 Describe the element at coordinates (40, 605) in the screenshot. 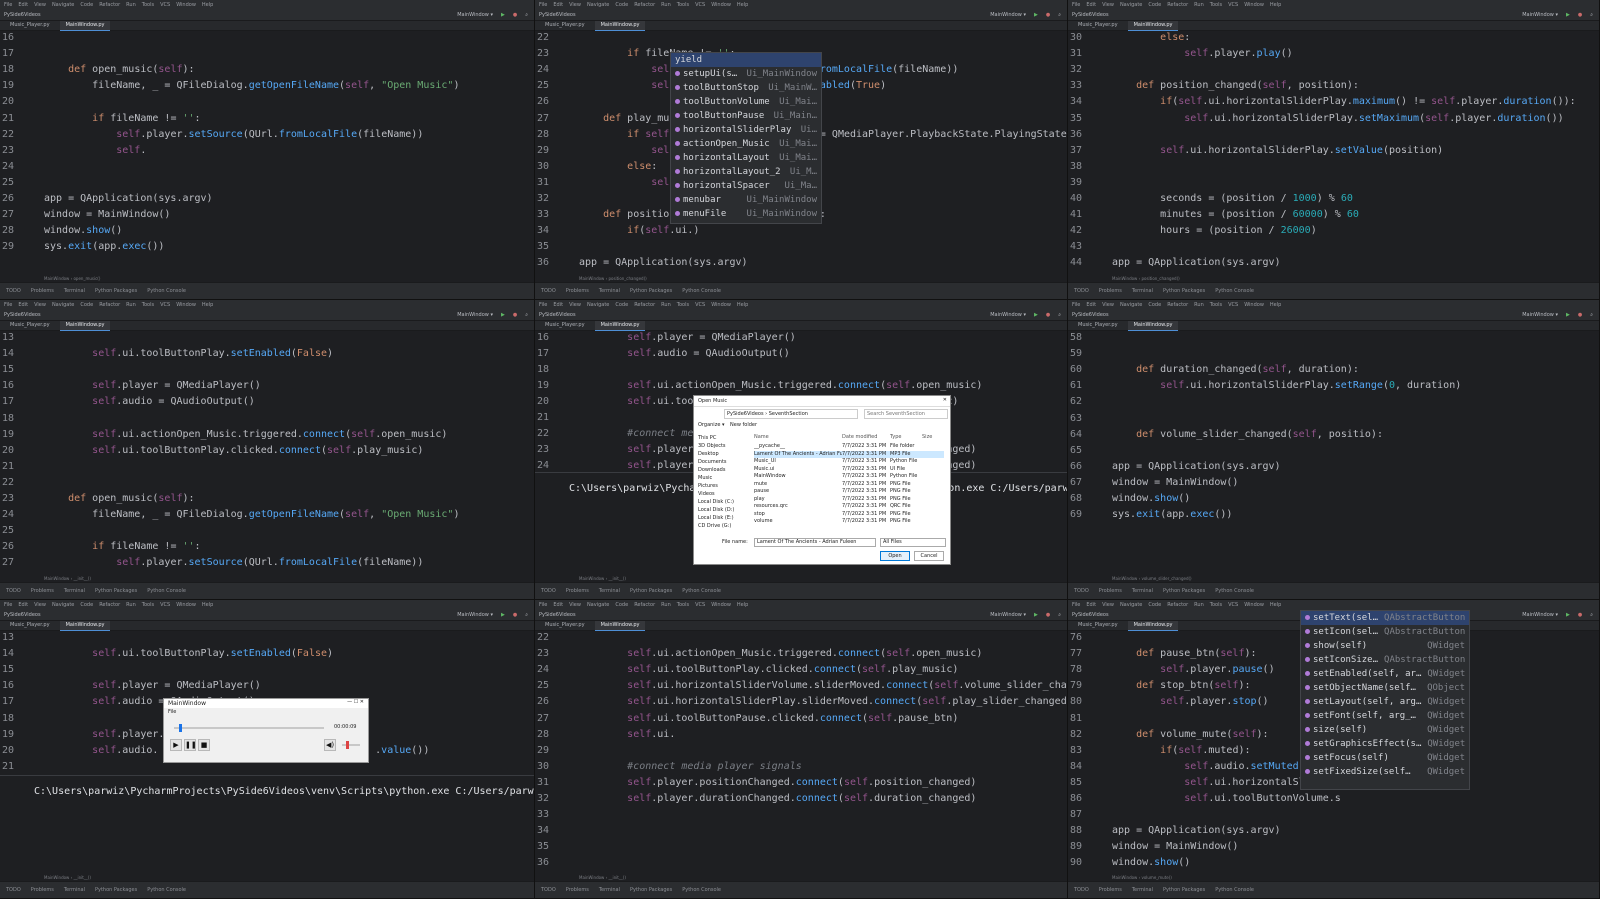

I see `menu-item-view: View` at that location.